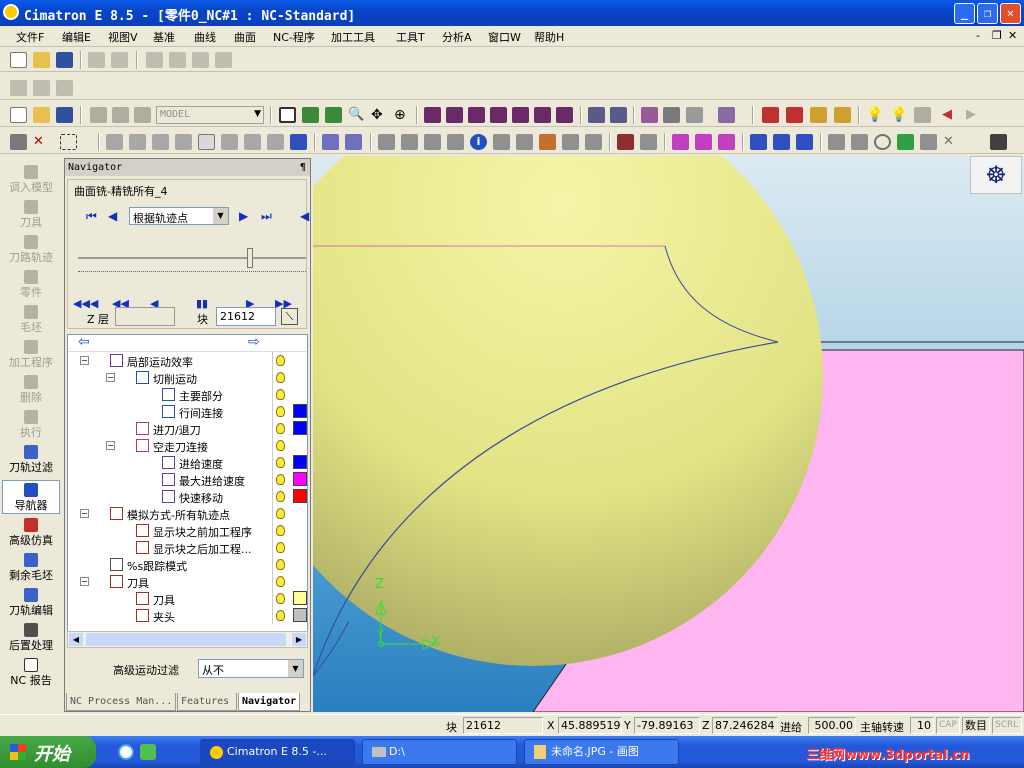 The height and width of the screenshot is (768, 1024). What do you see at coordinates (142, 115) in the screenshot?
I see `layer-icon` at bounding box center [142, 115].